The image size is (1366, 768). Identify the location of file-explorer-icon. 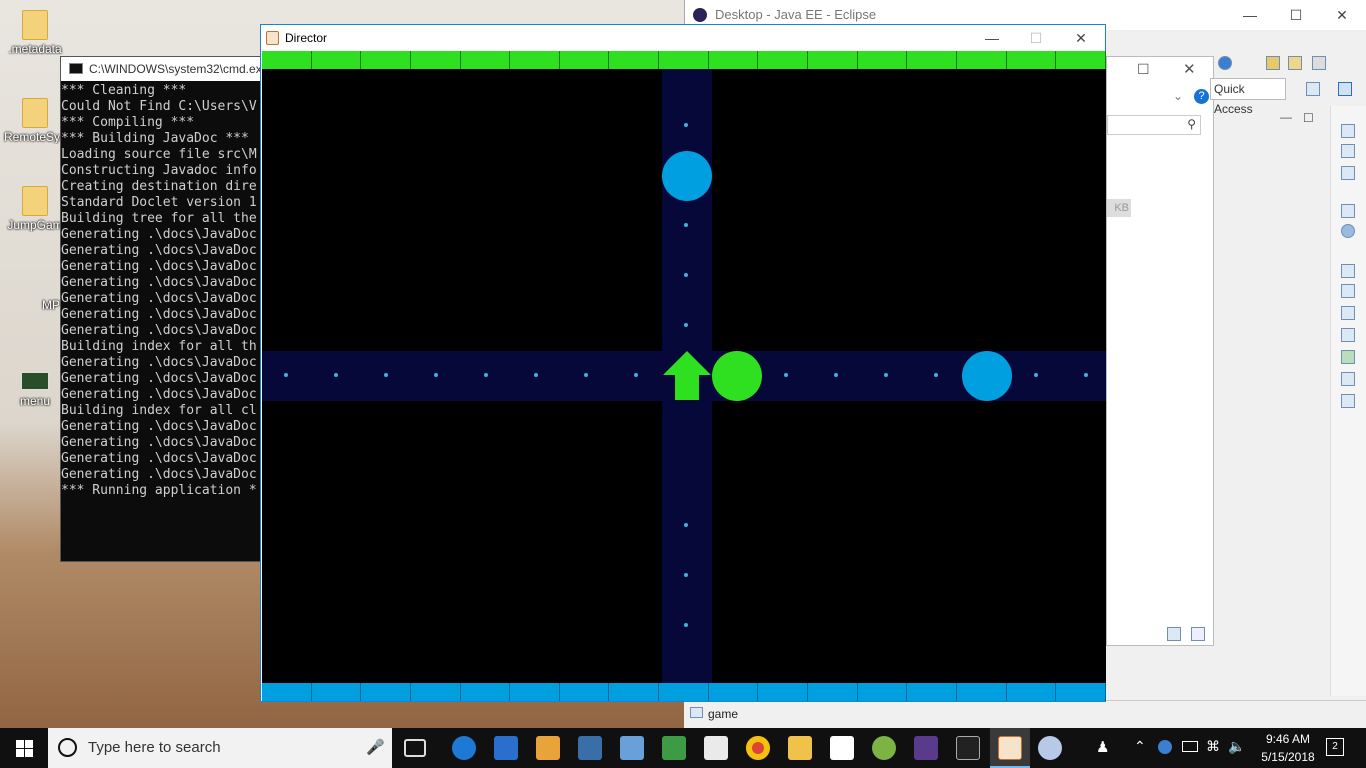
(800, 748).